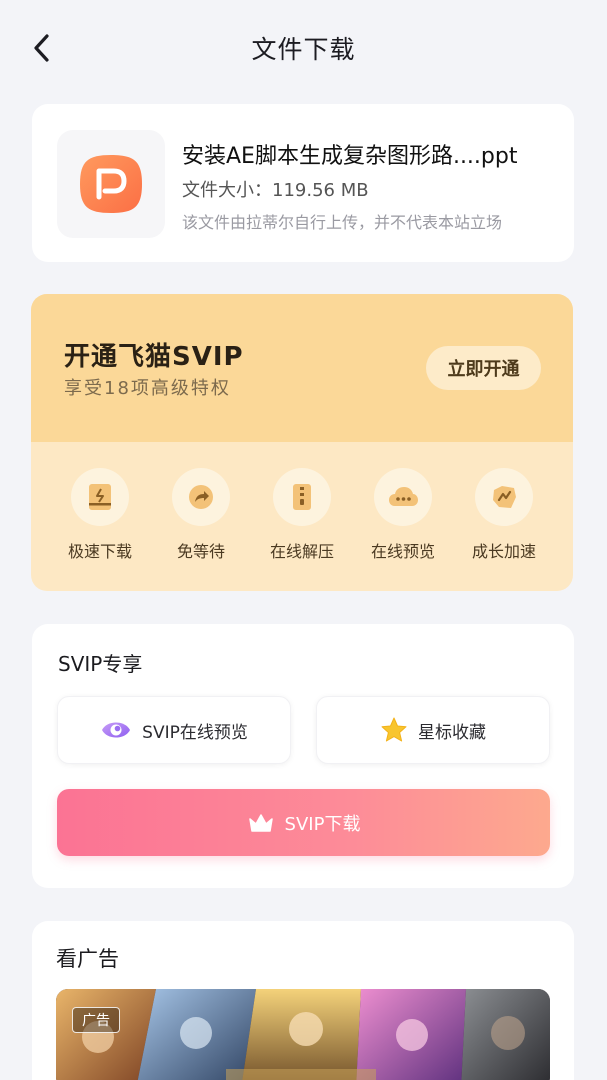  What do you see at coordinates (100, 497) in the screenshot?
I see `fast-download-icon` at bounding box center [100, 497].